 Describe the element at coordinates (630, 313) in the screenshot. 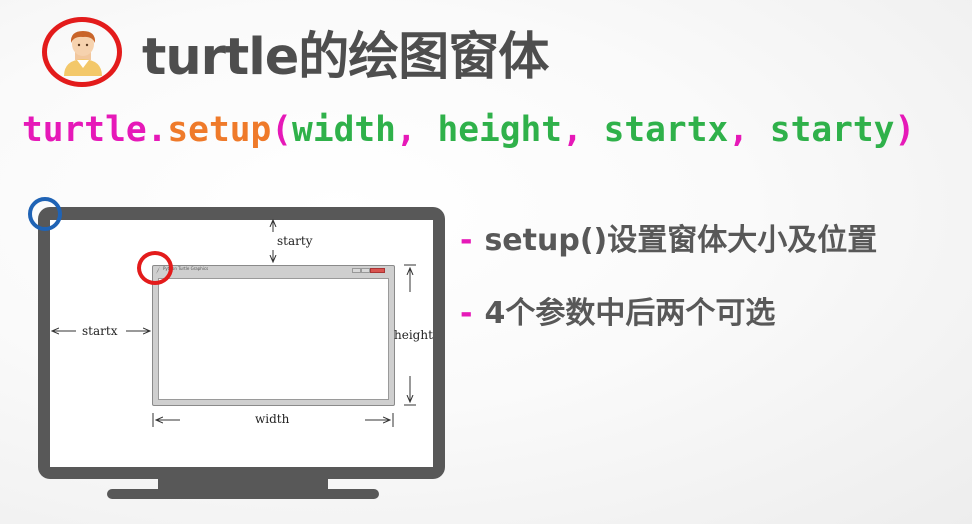

I see `bullet-text: 4个参数中后两个可选` at that location.